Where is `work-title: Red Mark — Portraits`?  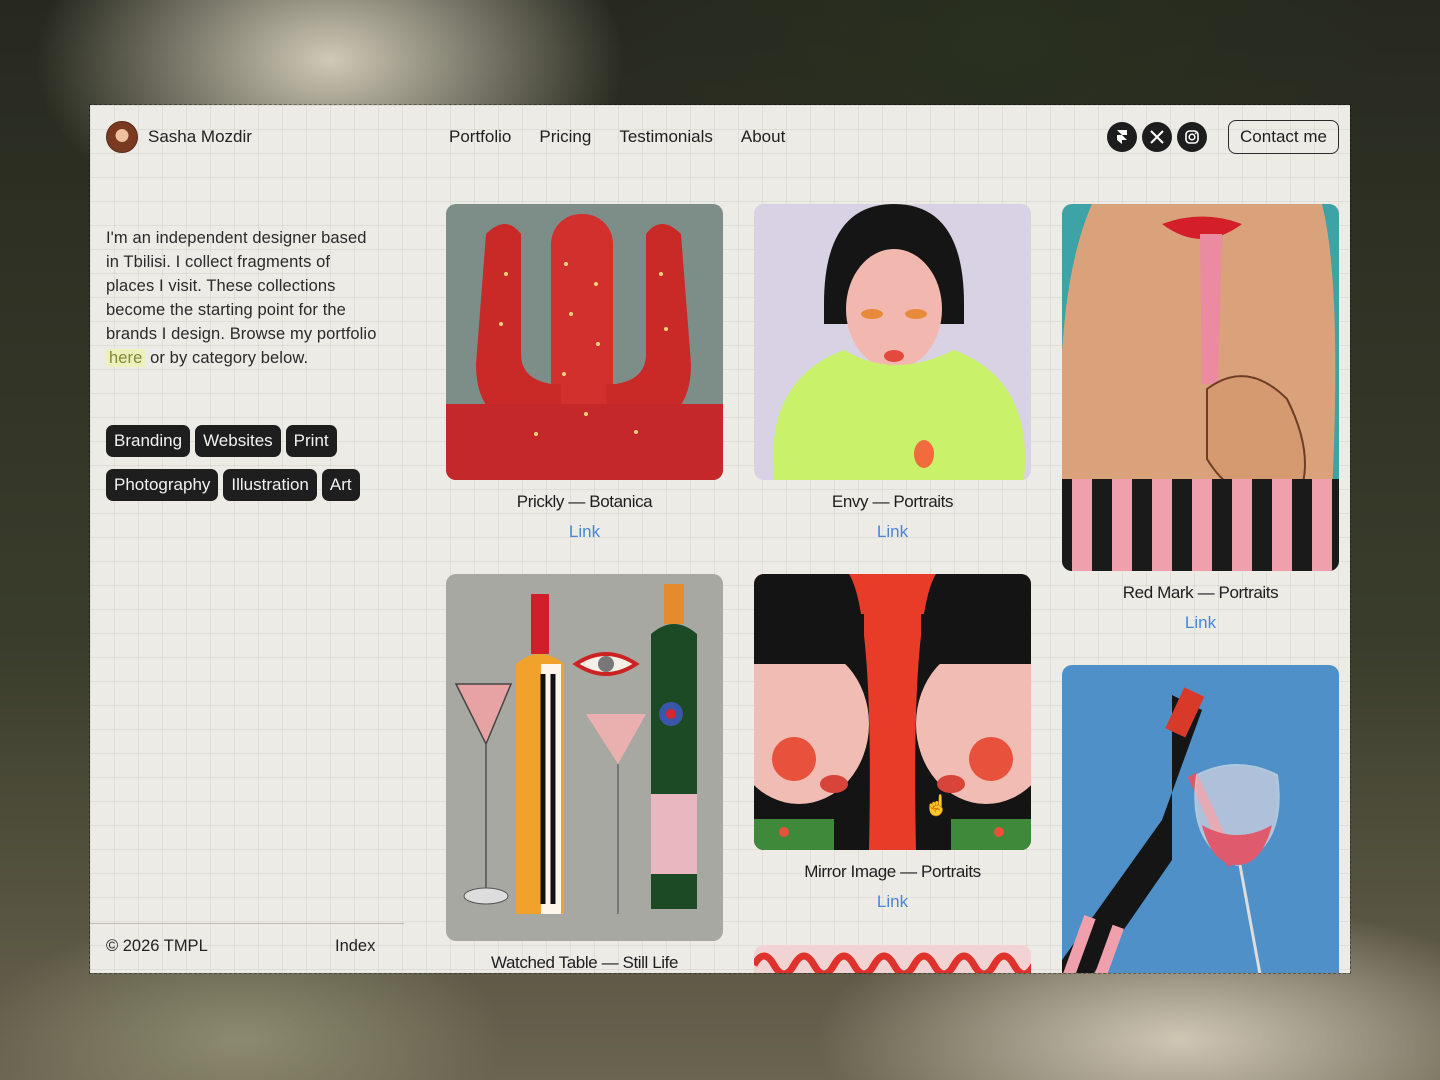
work-title: Red Mark — Portraits is located at coordinates (1200, 592).